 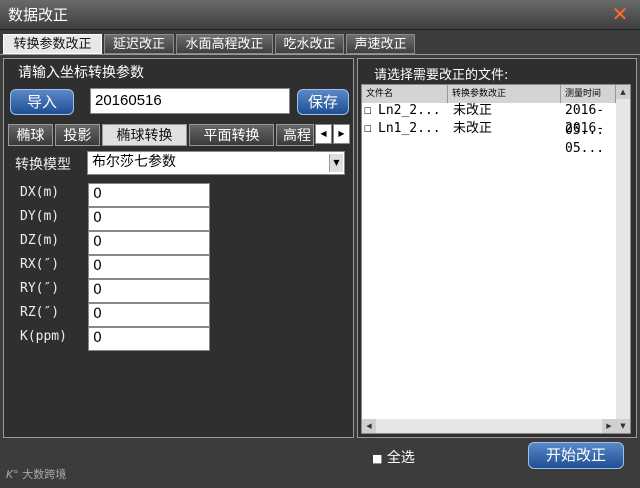 What do you see at coordinates (216, 163) in the screenshot?
I see `model-select: 布尔莎七参数 ▼` at bounding box center [216, 163].